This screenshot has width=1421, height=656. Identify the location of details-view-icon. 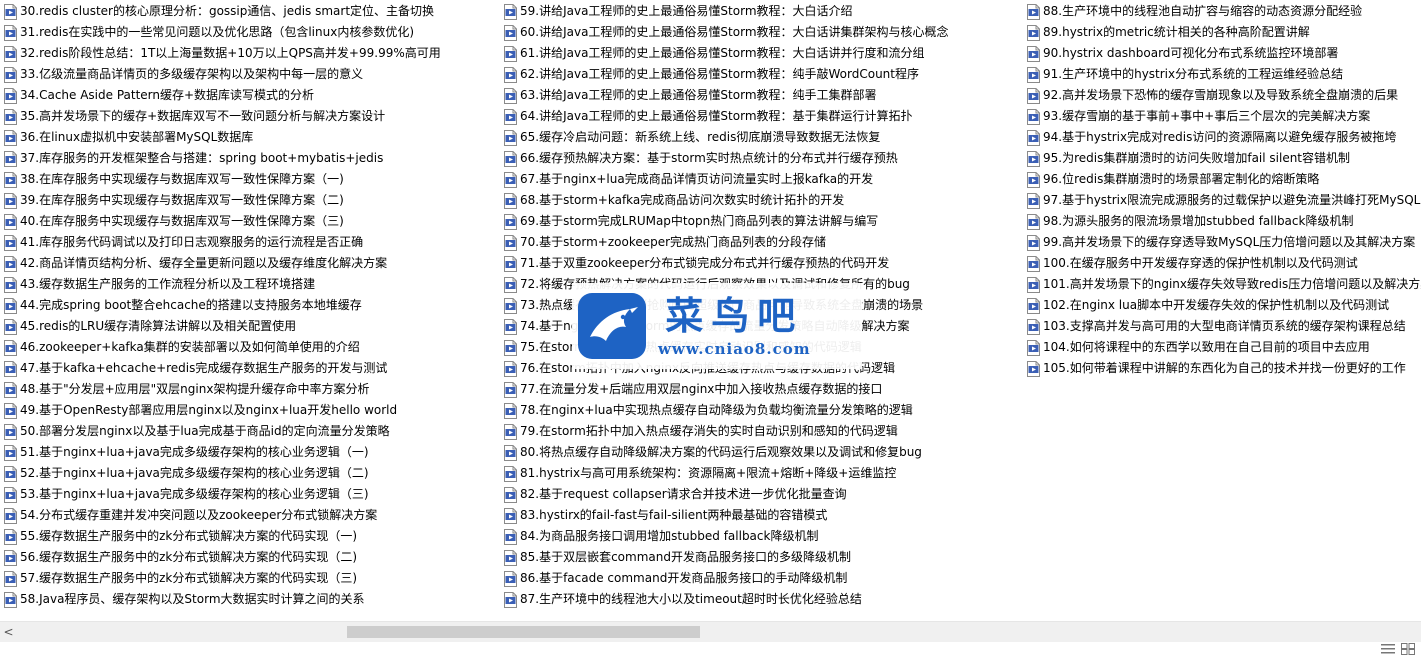
(1388, 649).